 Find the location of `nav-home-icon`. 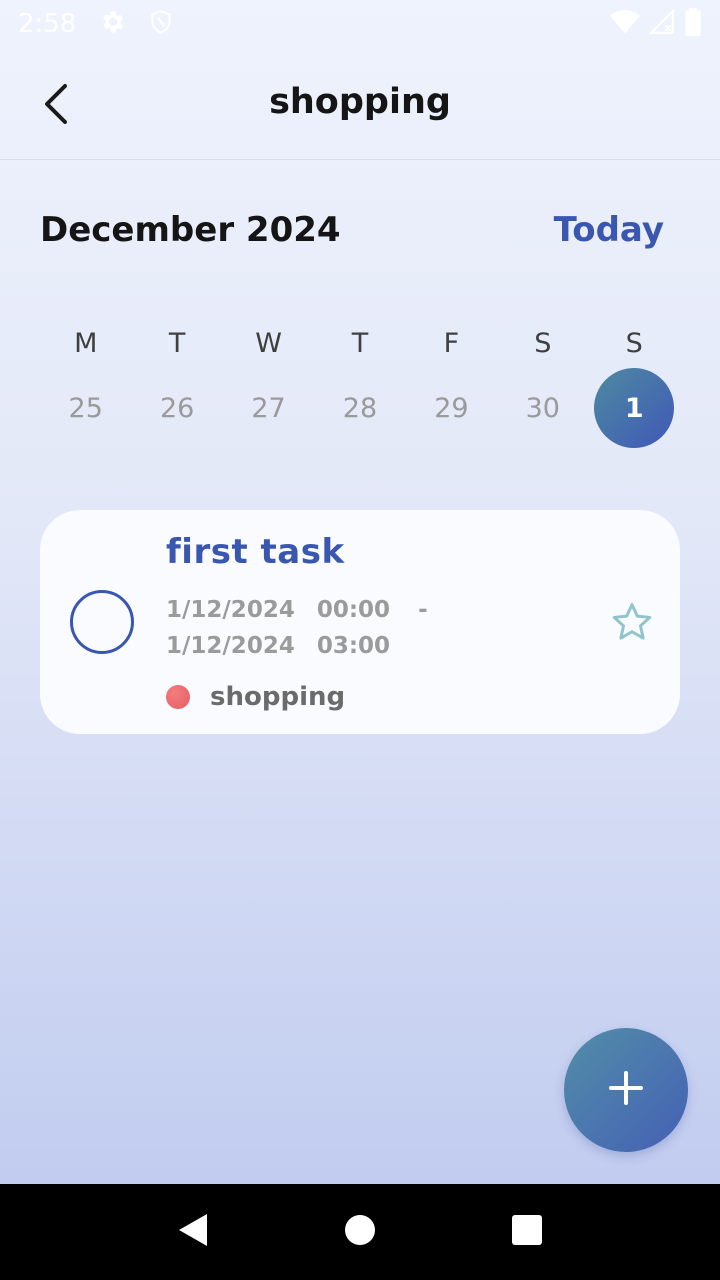

nav-home-icon is located at coordinates (360, 1232).